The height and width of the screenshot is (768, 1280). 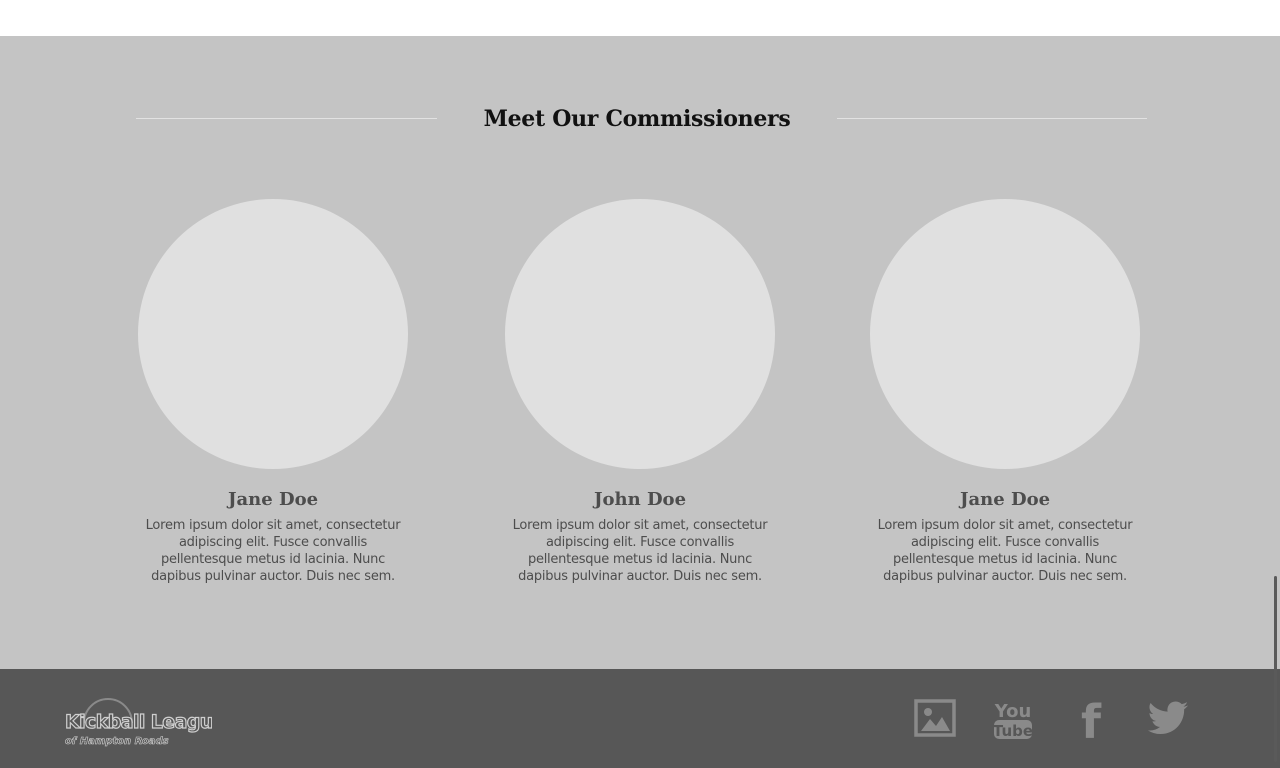 I want to click on league-logo-icon: Kickball League of Hampton Roads, so click(x=145, y=722).